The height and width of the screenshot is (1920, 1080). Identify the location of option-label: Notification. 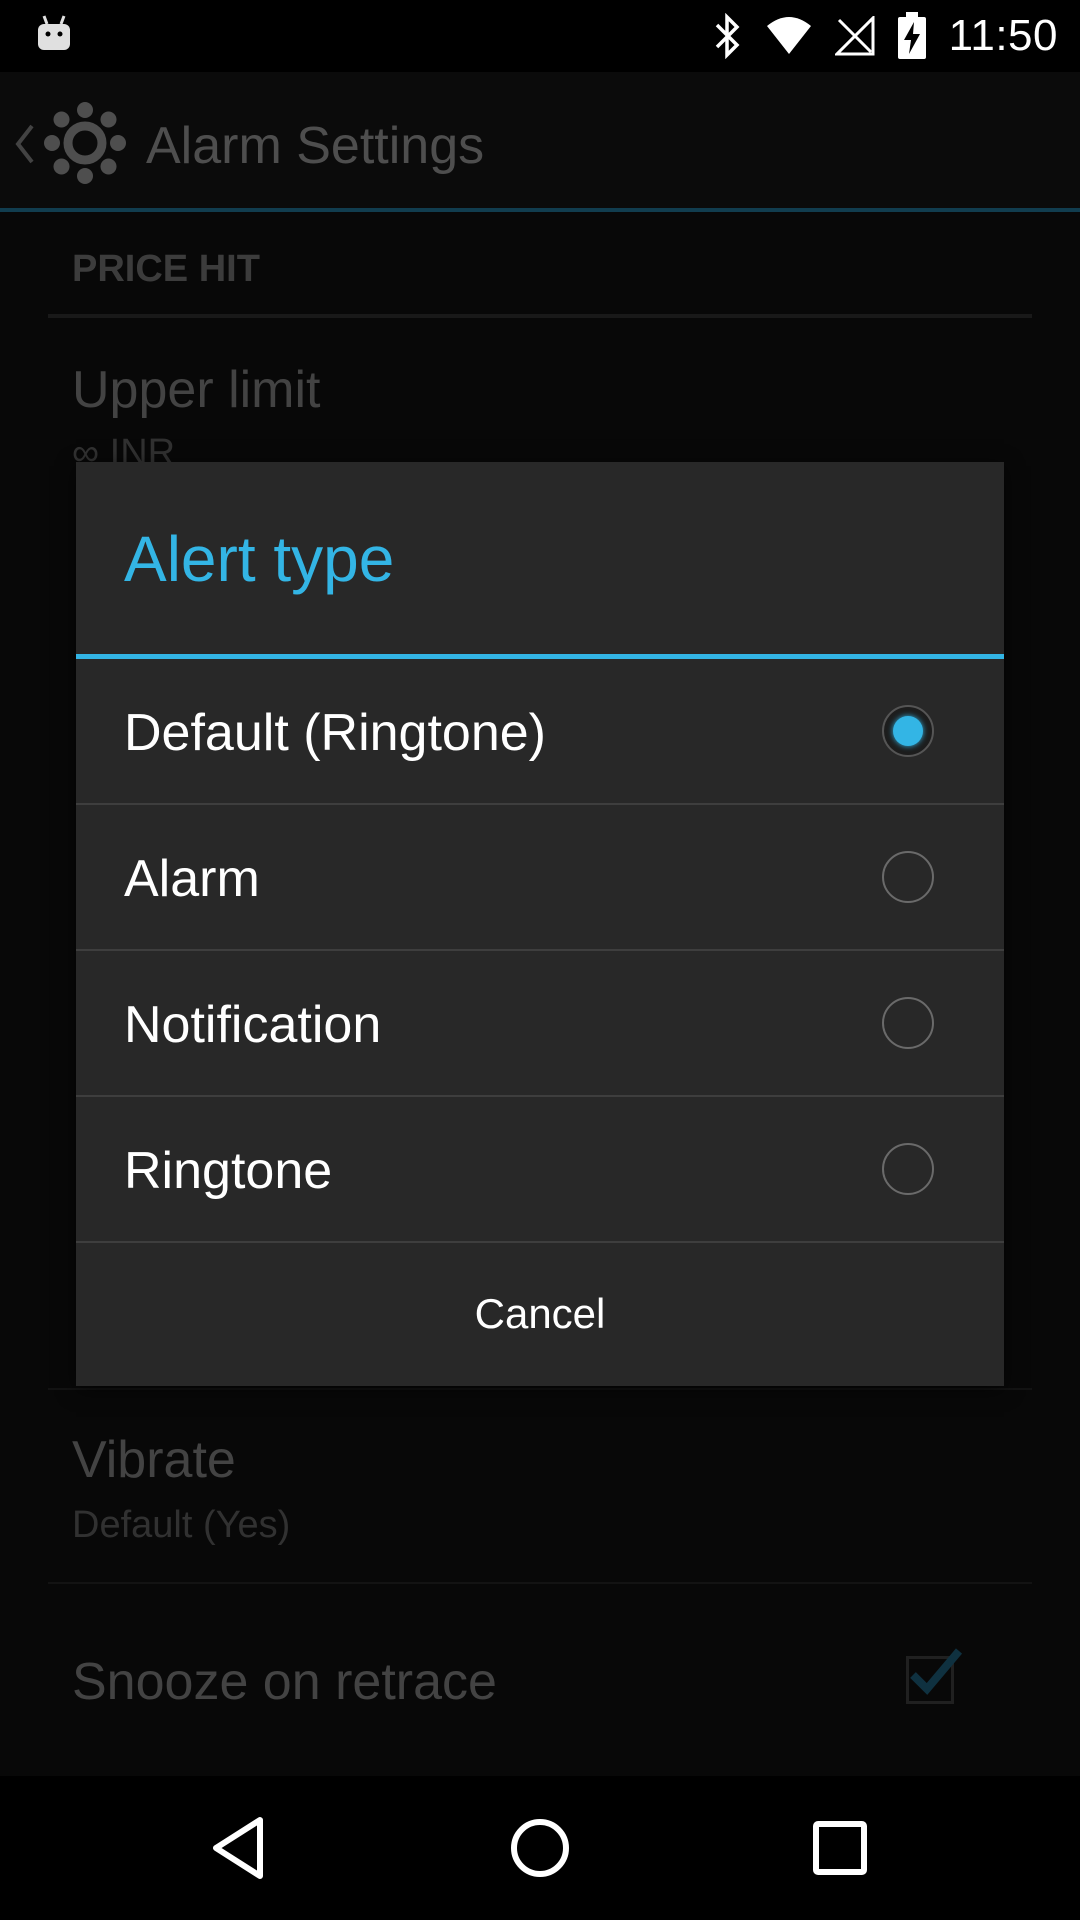
(253, 1025).